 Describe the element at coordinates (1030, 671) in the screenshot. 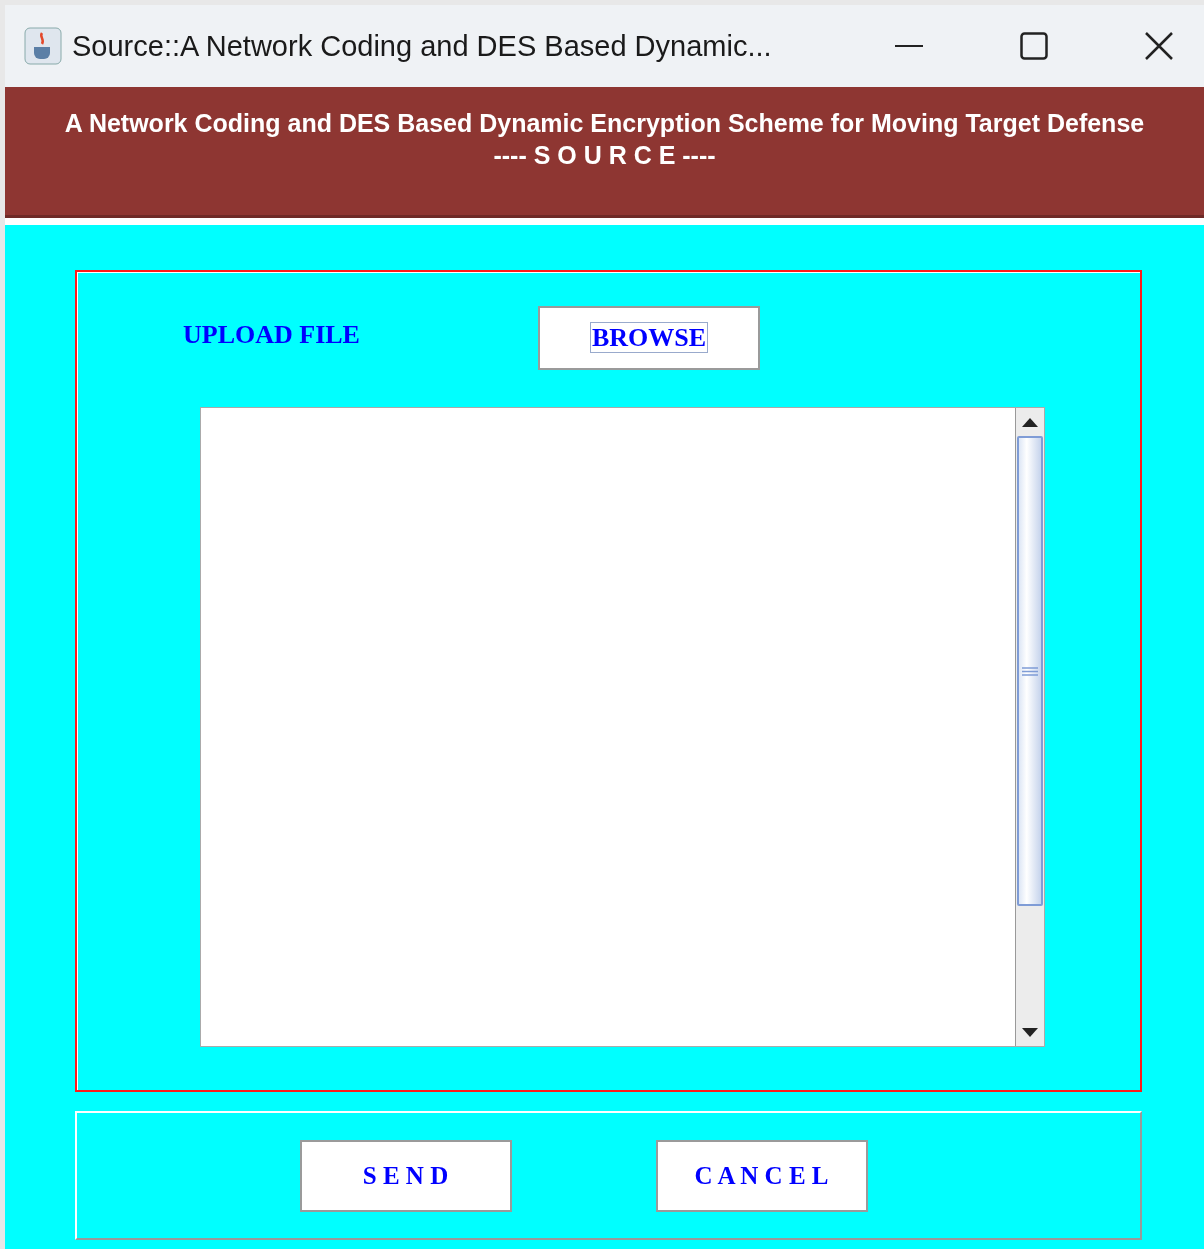

I see `grip-icon` at that location.